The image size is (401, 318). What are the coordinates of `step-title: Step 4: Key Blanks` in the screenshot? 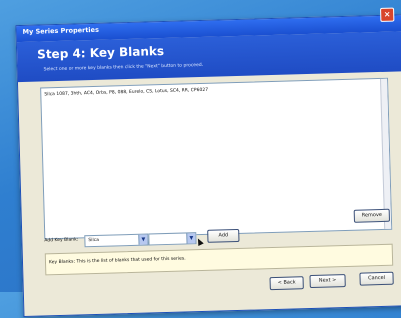 It's located at (101, 52).